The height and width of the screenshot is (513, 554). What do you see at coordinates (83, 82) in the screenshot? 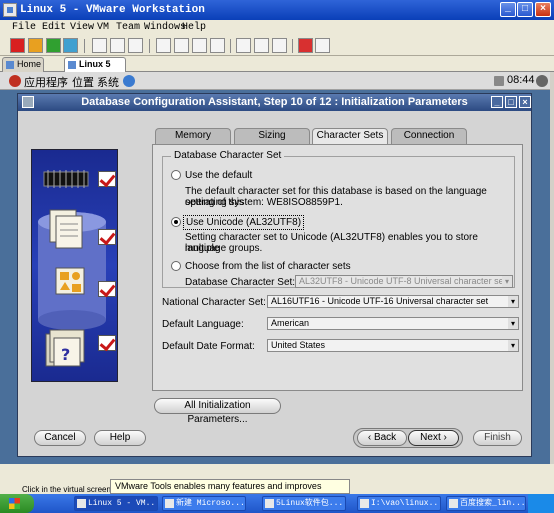
I see `places-menu: 位置` at bounding box center [83, 82].